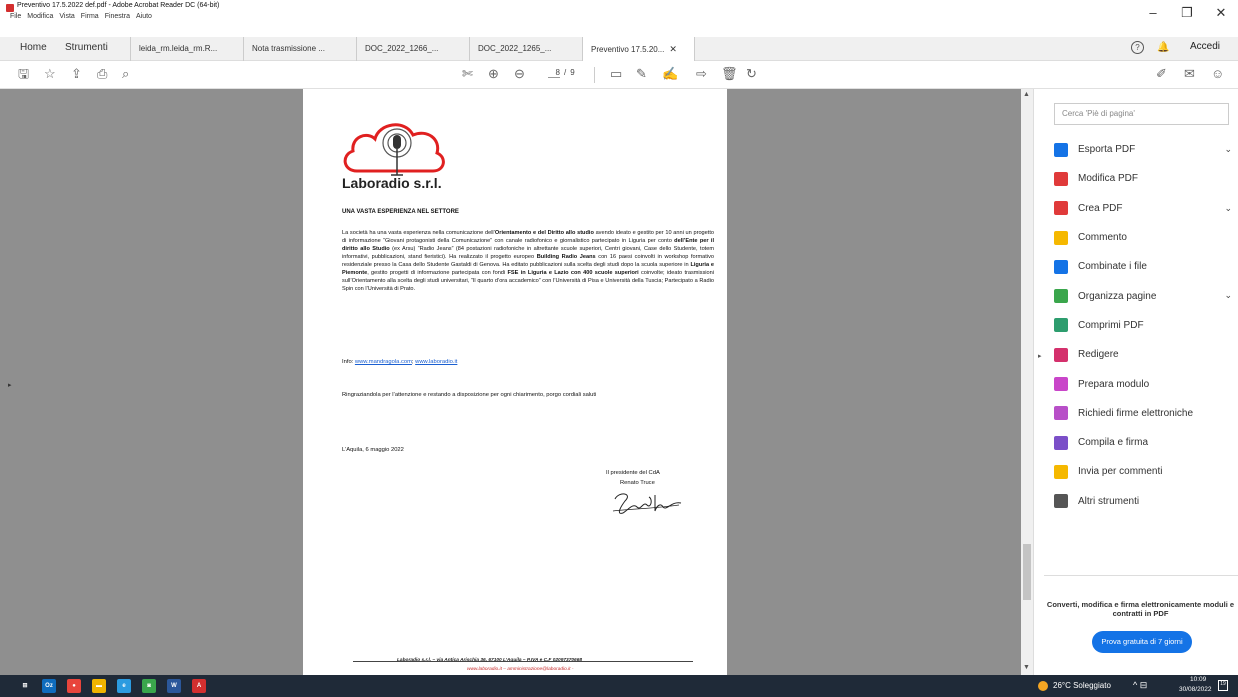 The image size is (1238, 697). Describe the element at coordinates (1144, 295) in the screenshot. I see `tool-item: Organizza pagine ⌄` at that location.